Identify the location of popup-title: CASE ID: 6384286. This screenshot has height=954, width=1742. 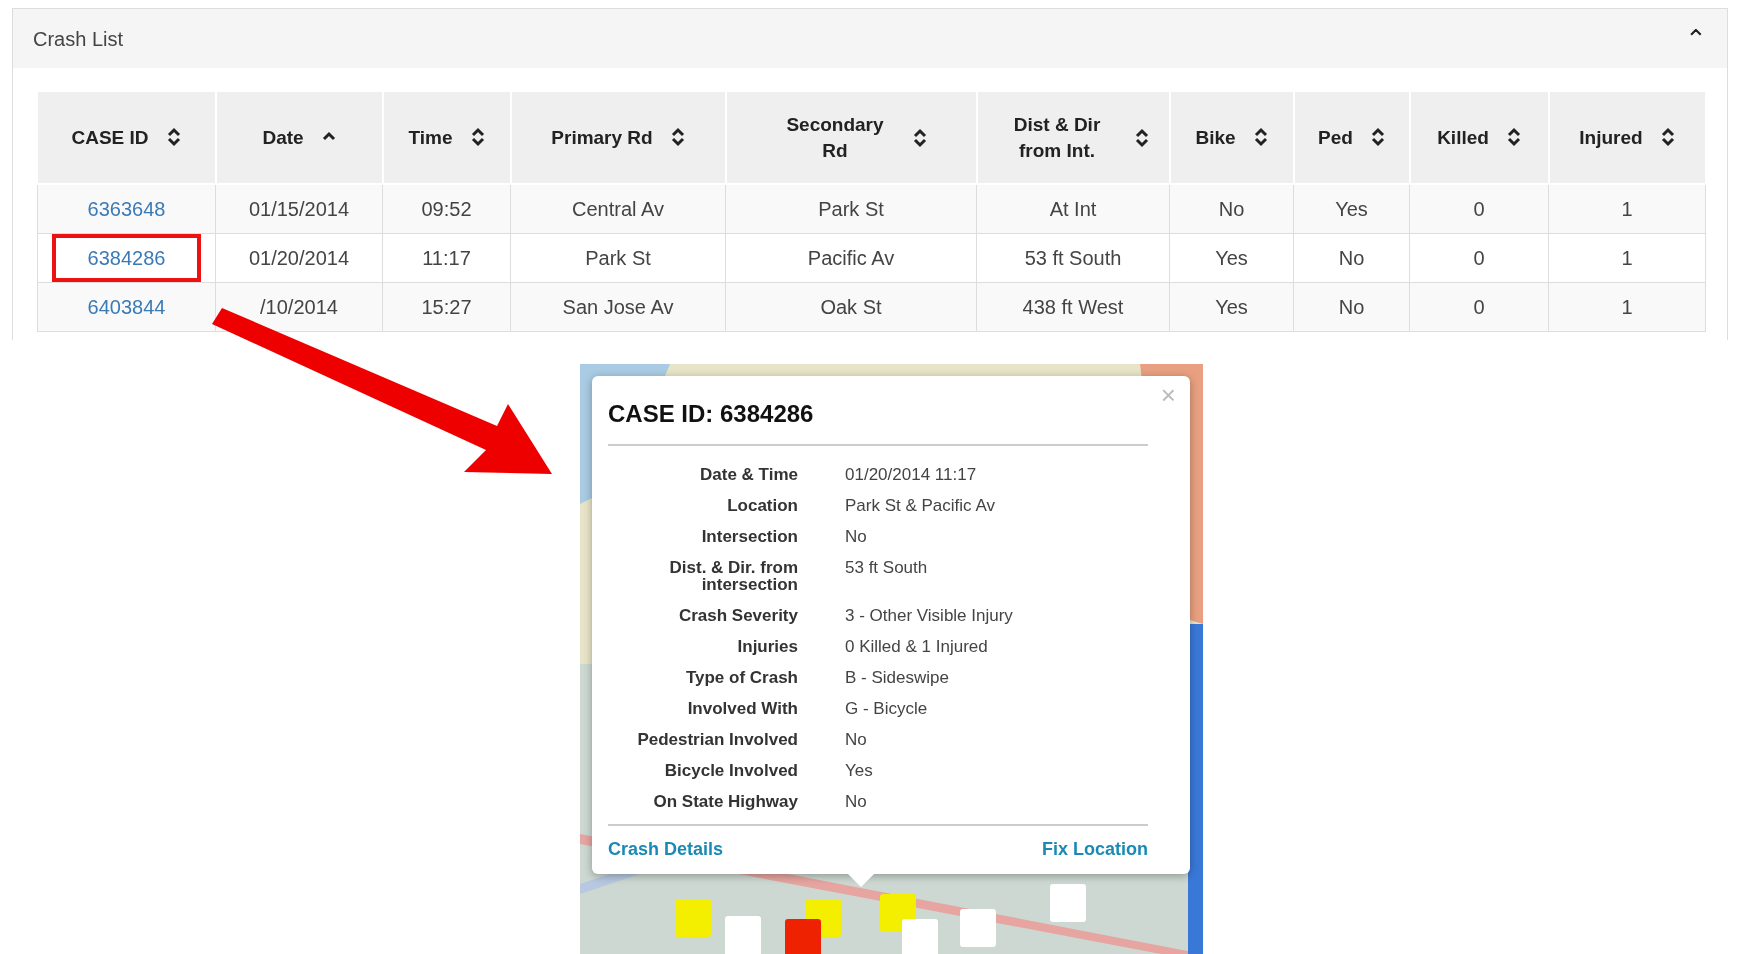
(878, 419).